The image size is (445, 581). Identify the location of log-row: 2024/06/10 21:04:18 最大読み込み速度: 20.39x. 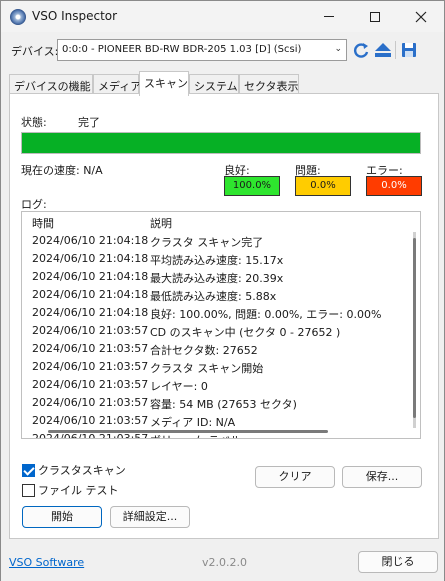
(217, 277).